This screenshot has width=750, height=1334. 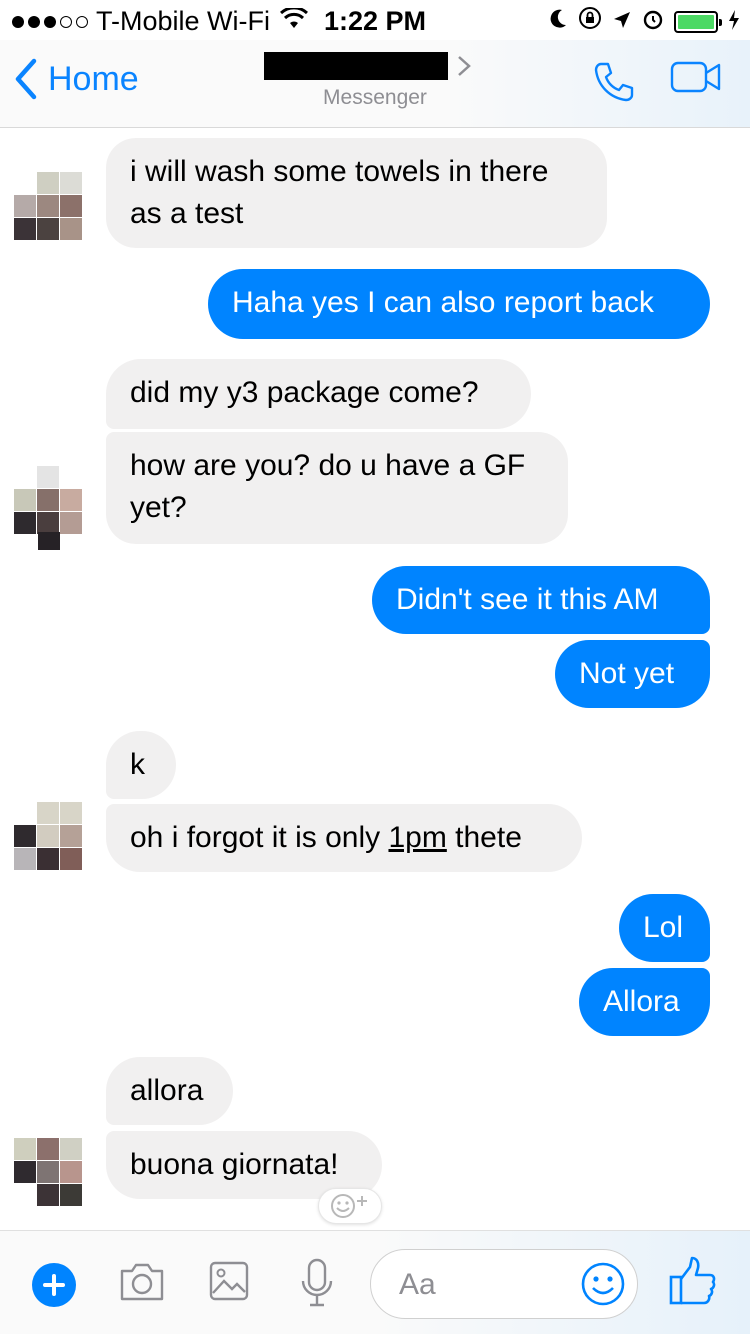 I want to click on chevron-right-icon, so click(x=464, y=66).